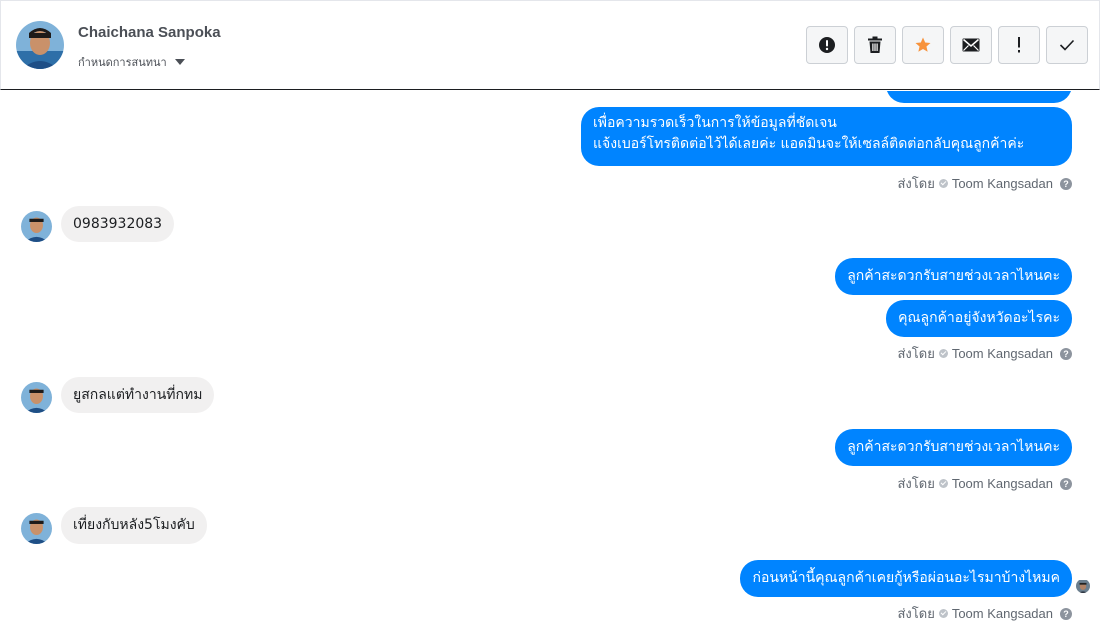 The image size is (1100, 639). I want to click on message-bubble-incoming: ยูสกลแต่ทำงานที่กทม, so click(138, 395).